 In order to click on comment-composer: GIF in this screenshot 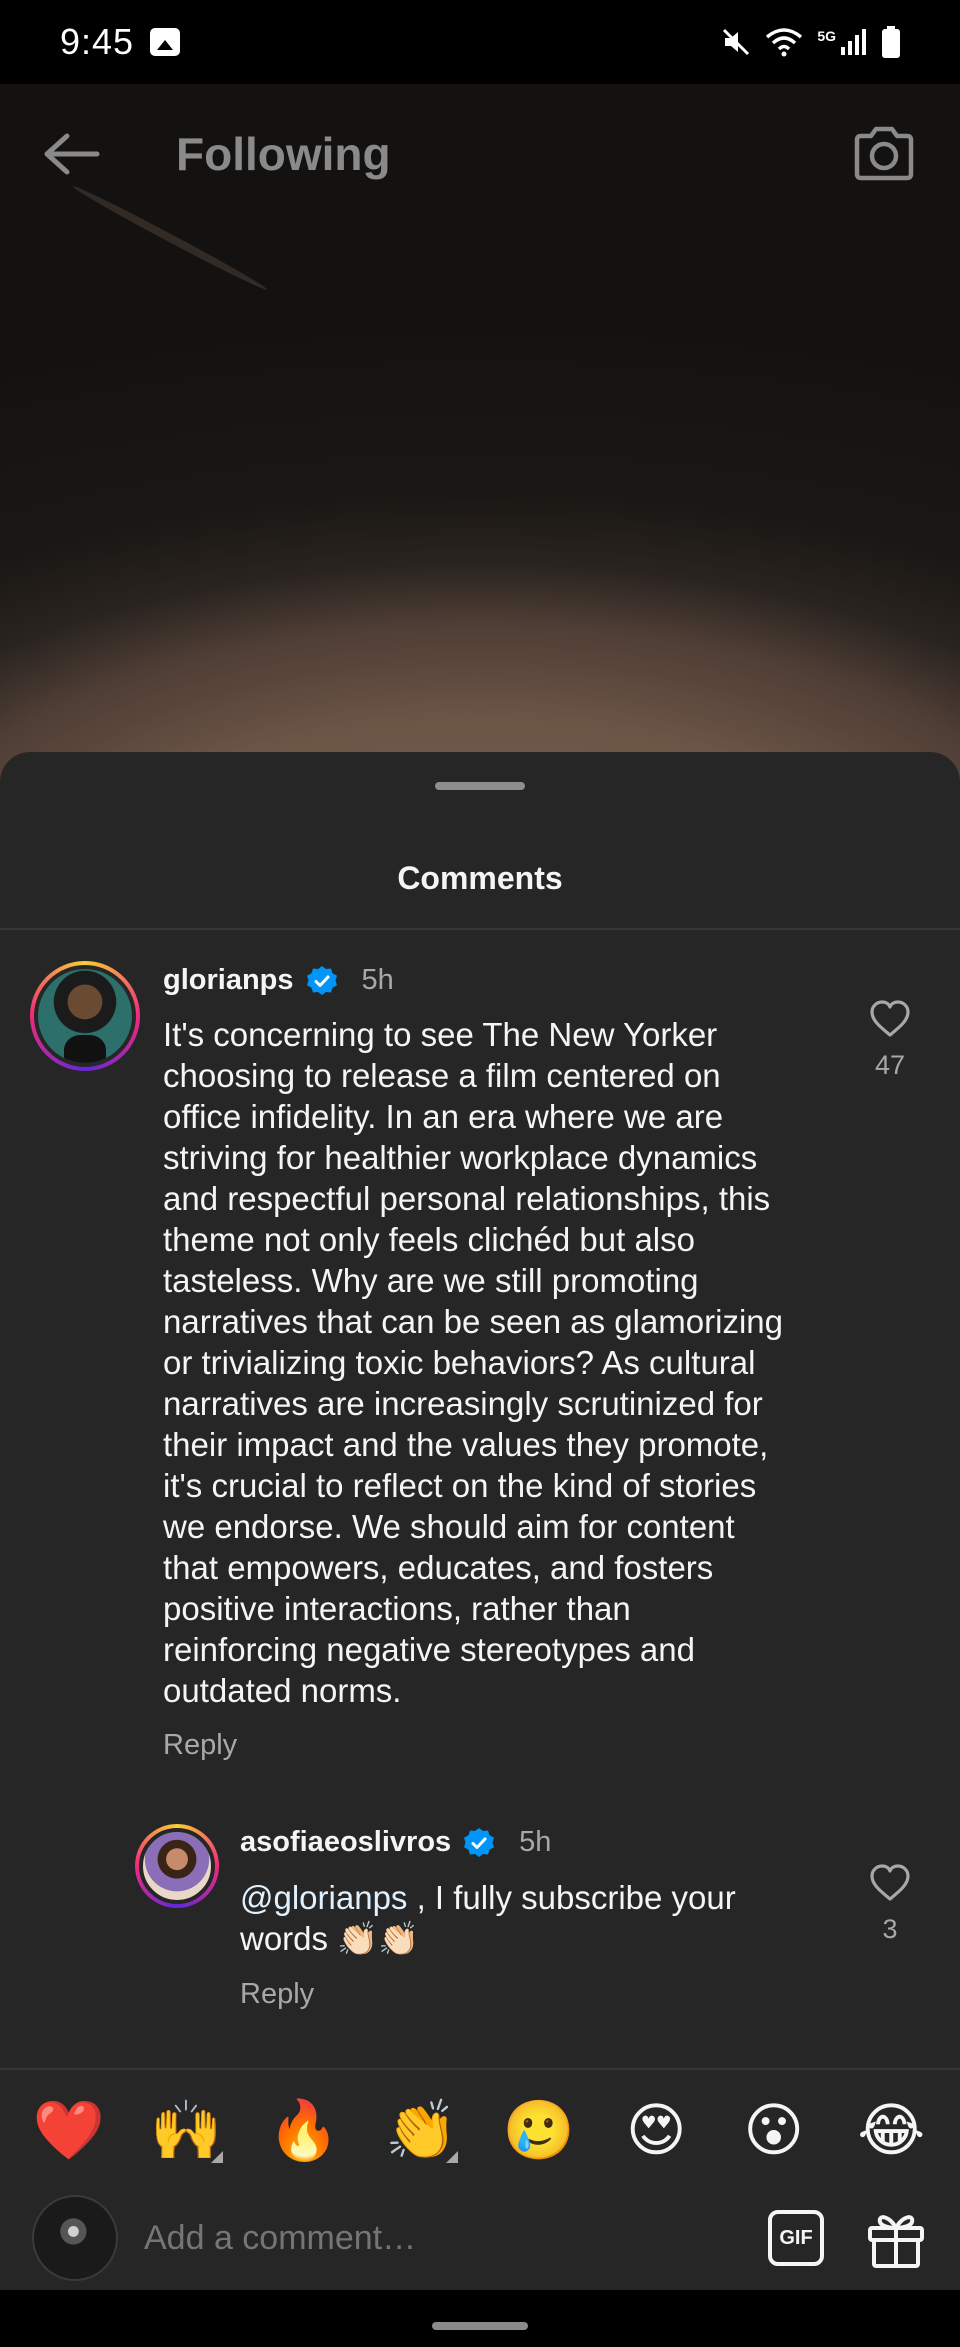, I will do `click(480, 2238)`.